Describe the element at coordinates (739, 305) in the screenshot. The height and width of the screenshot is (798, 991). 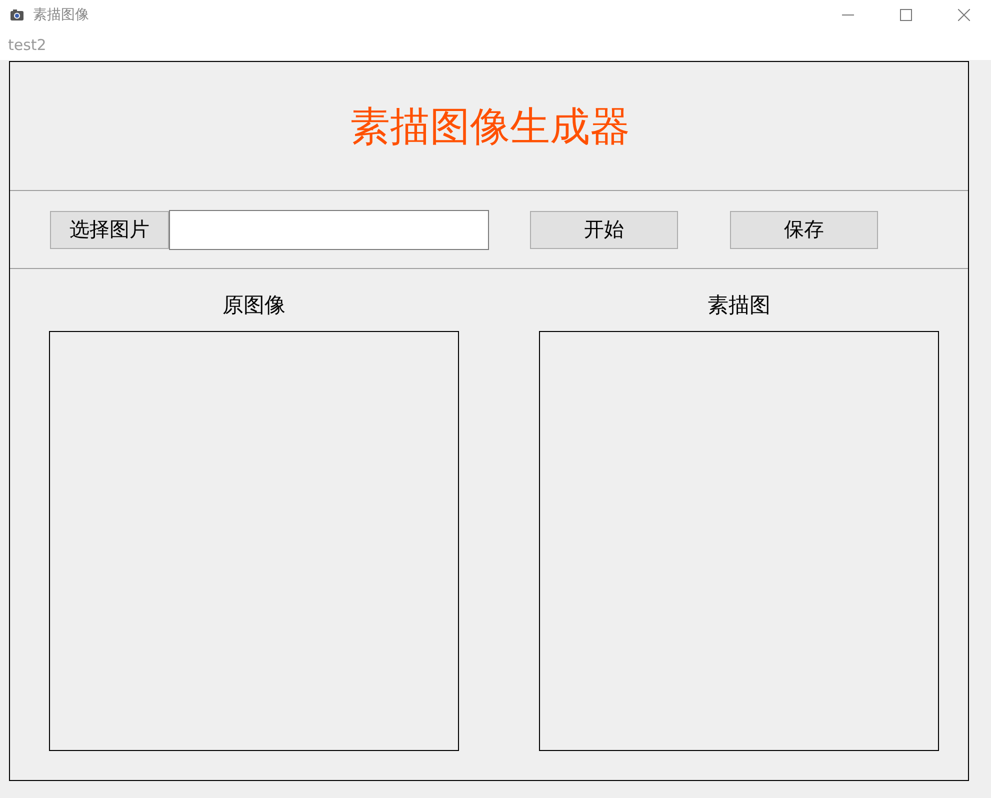
I see `panel-label: 素描图` at that location.